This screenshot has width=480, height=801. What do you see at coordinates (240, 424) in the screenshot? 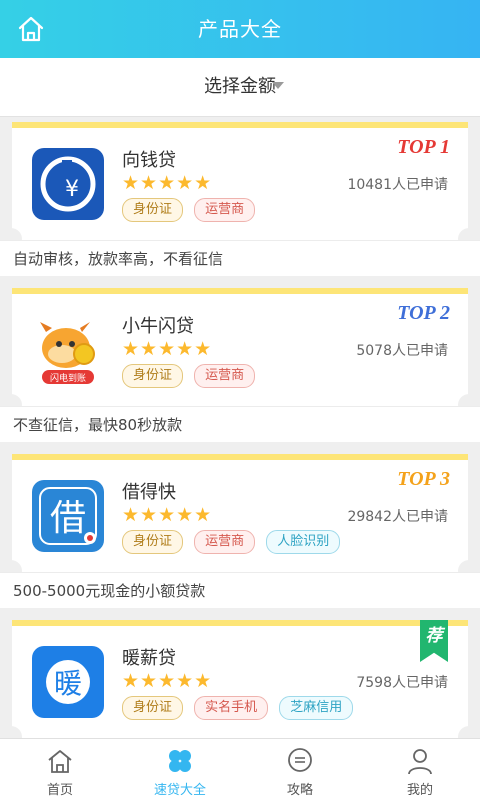
I see `product-description: 不查征信，最快80秒放款` at bounding box center [240, 424].